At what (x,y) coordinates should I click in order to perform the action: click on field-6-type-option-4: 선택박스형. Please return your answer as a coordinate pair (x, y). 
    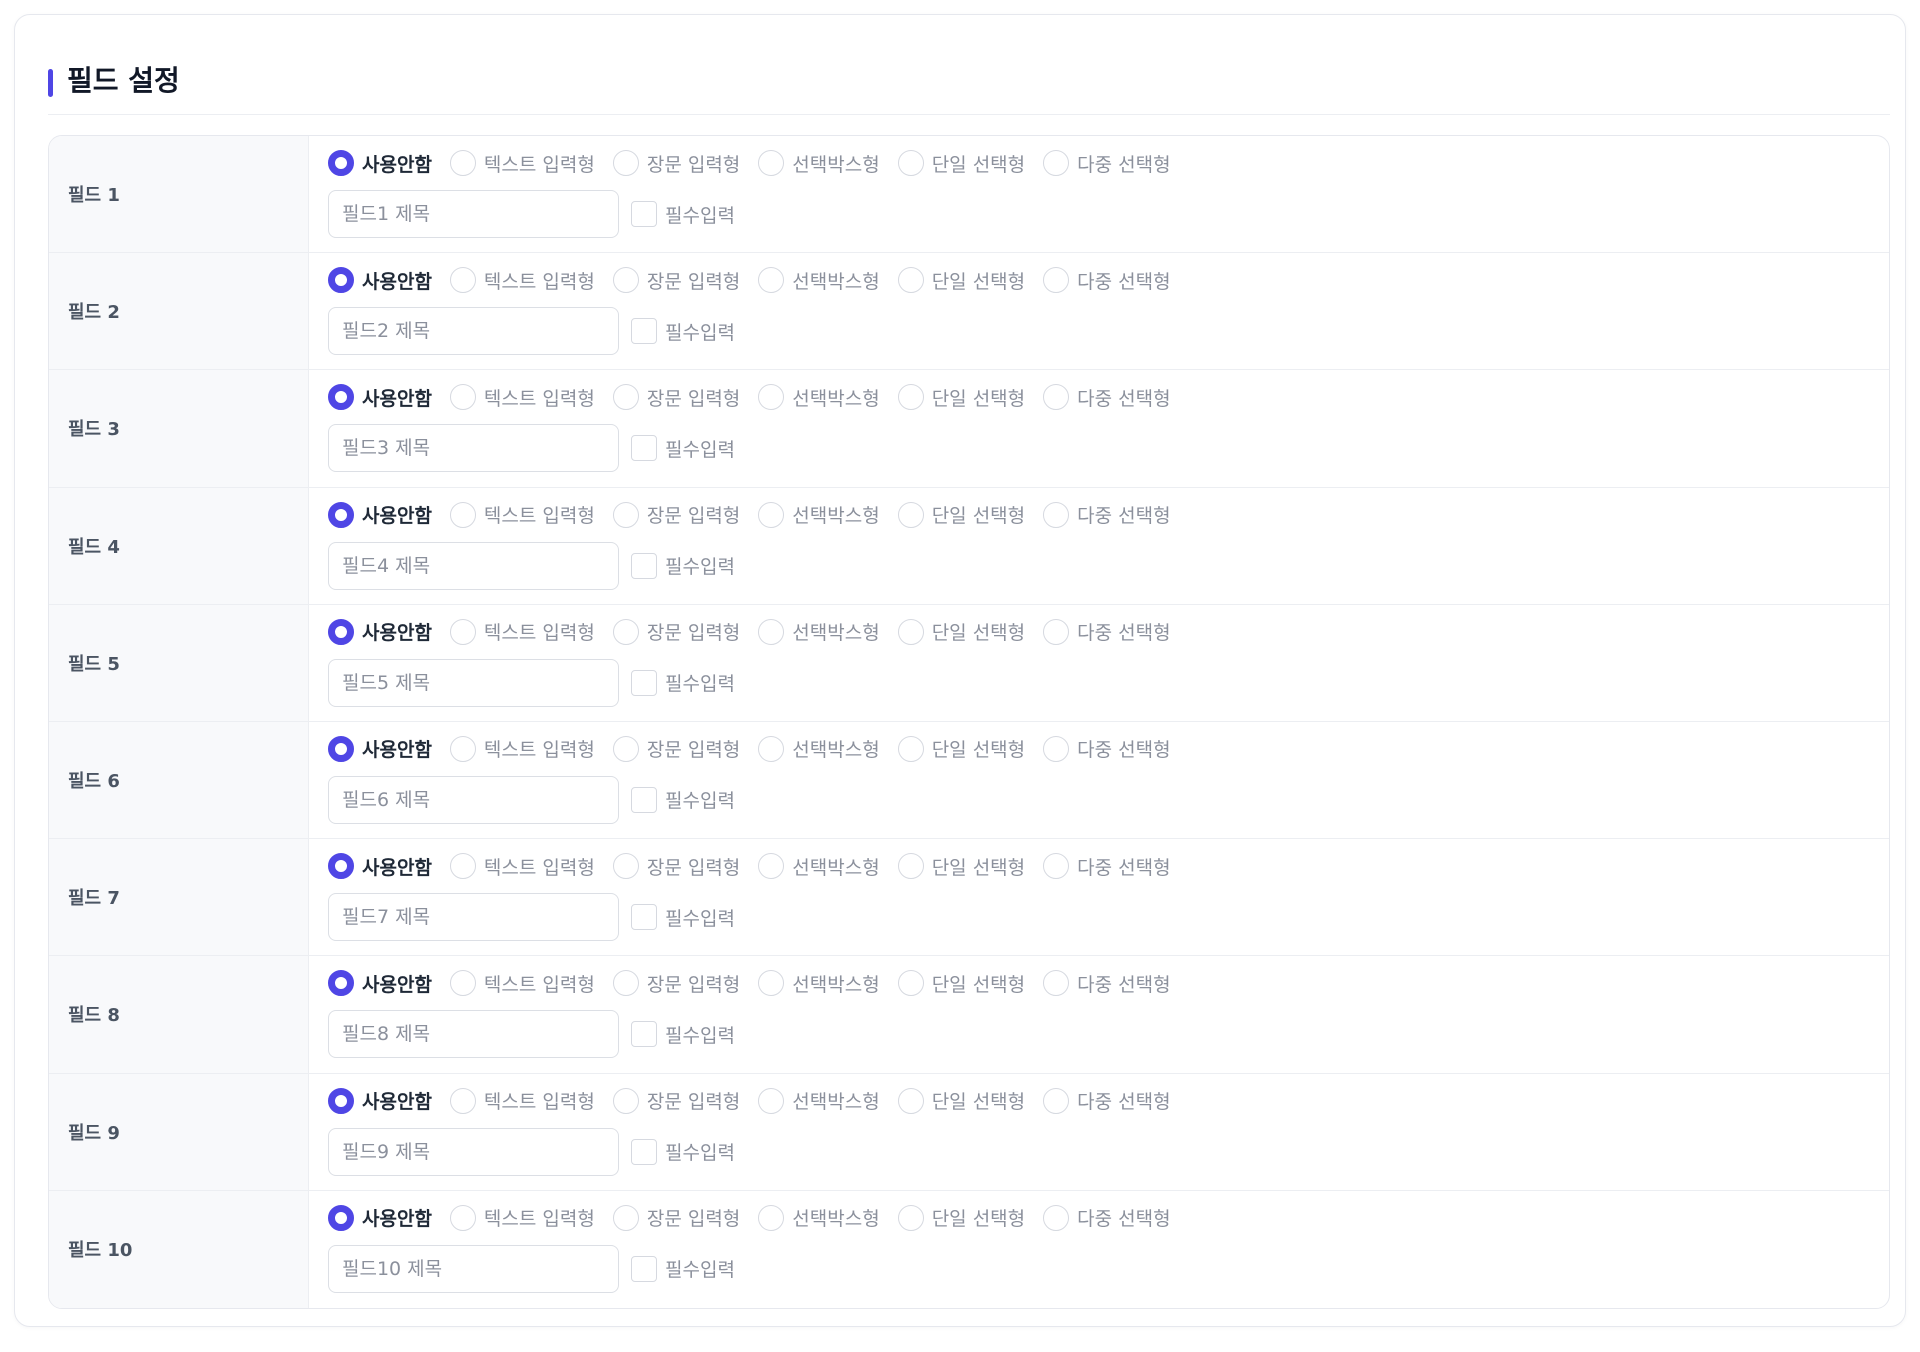
    Looking at the image, I should click on (819, 748).